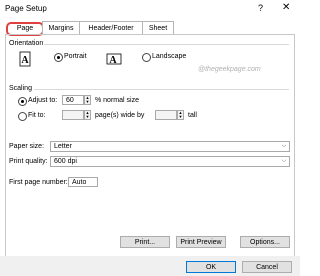 This screenshot has width=320, height=276. What do you see at coordinates (192, 115) in the screenshot?
I see `tall-label: tall` at bounding box center [192, 115].